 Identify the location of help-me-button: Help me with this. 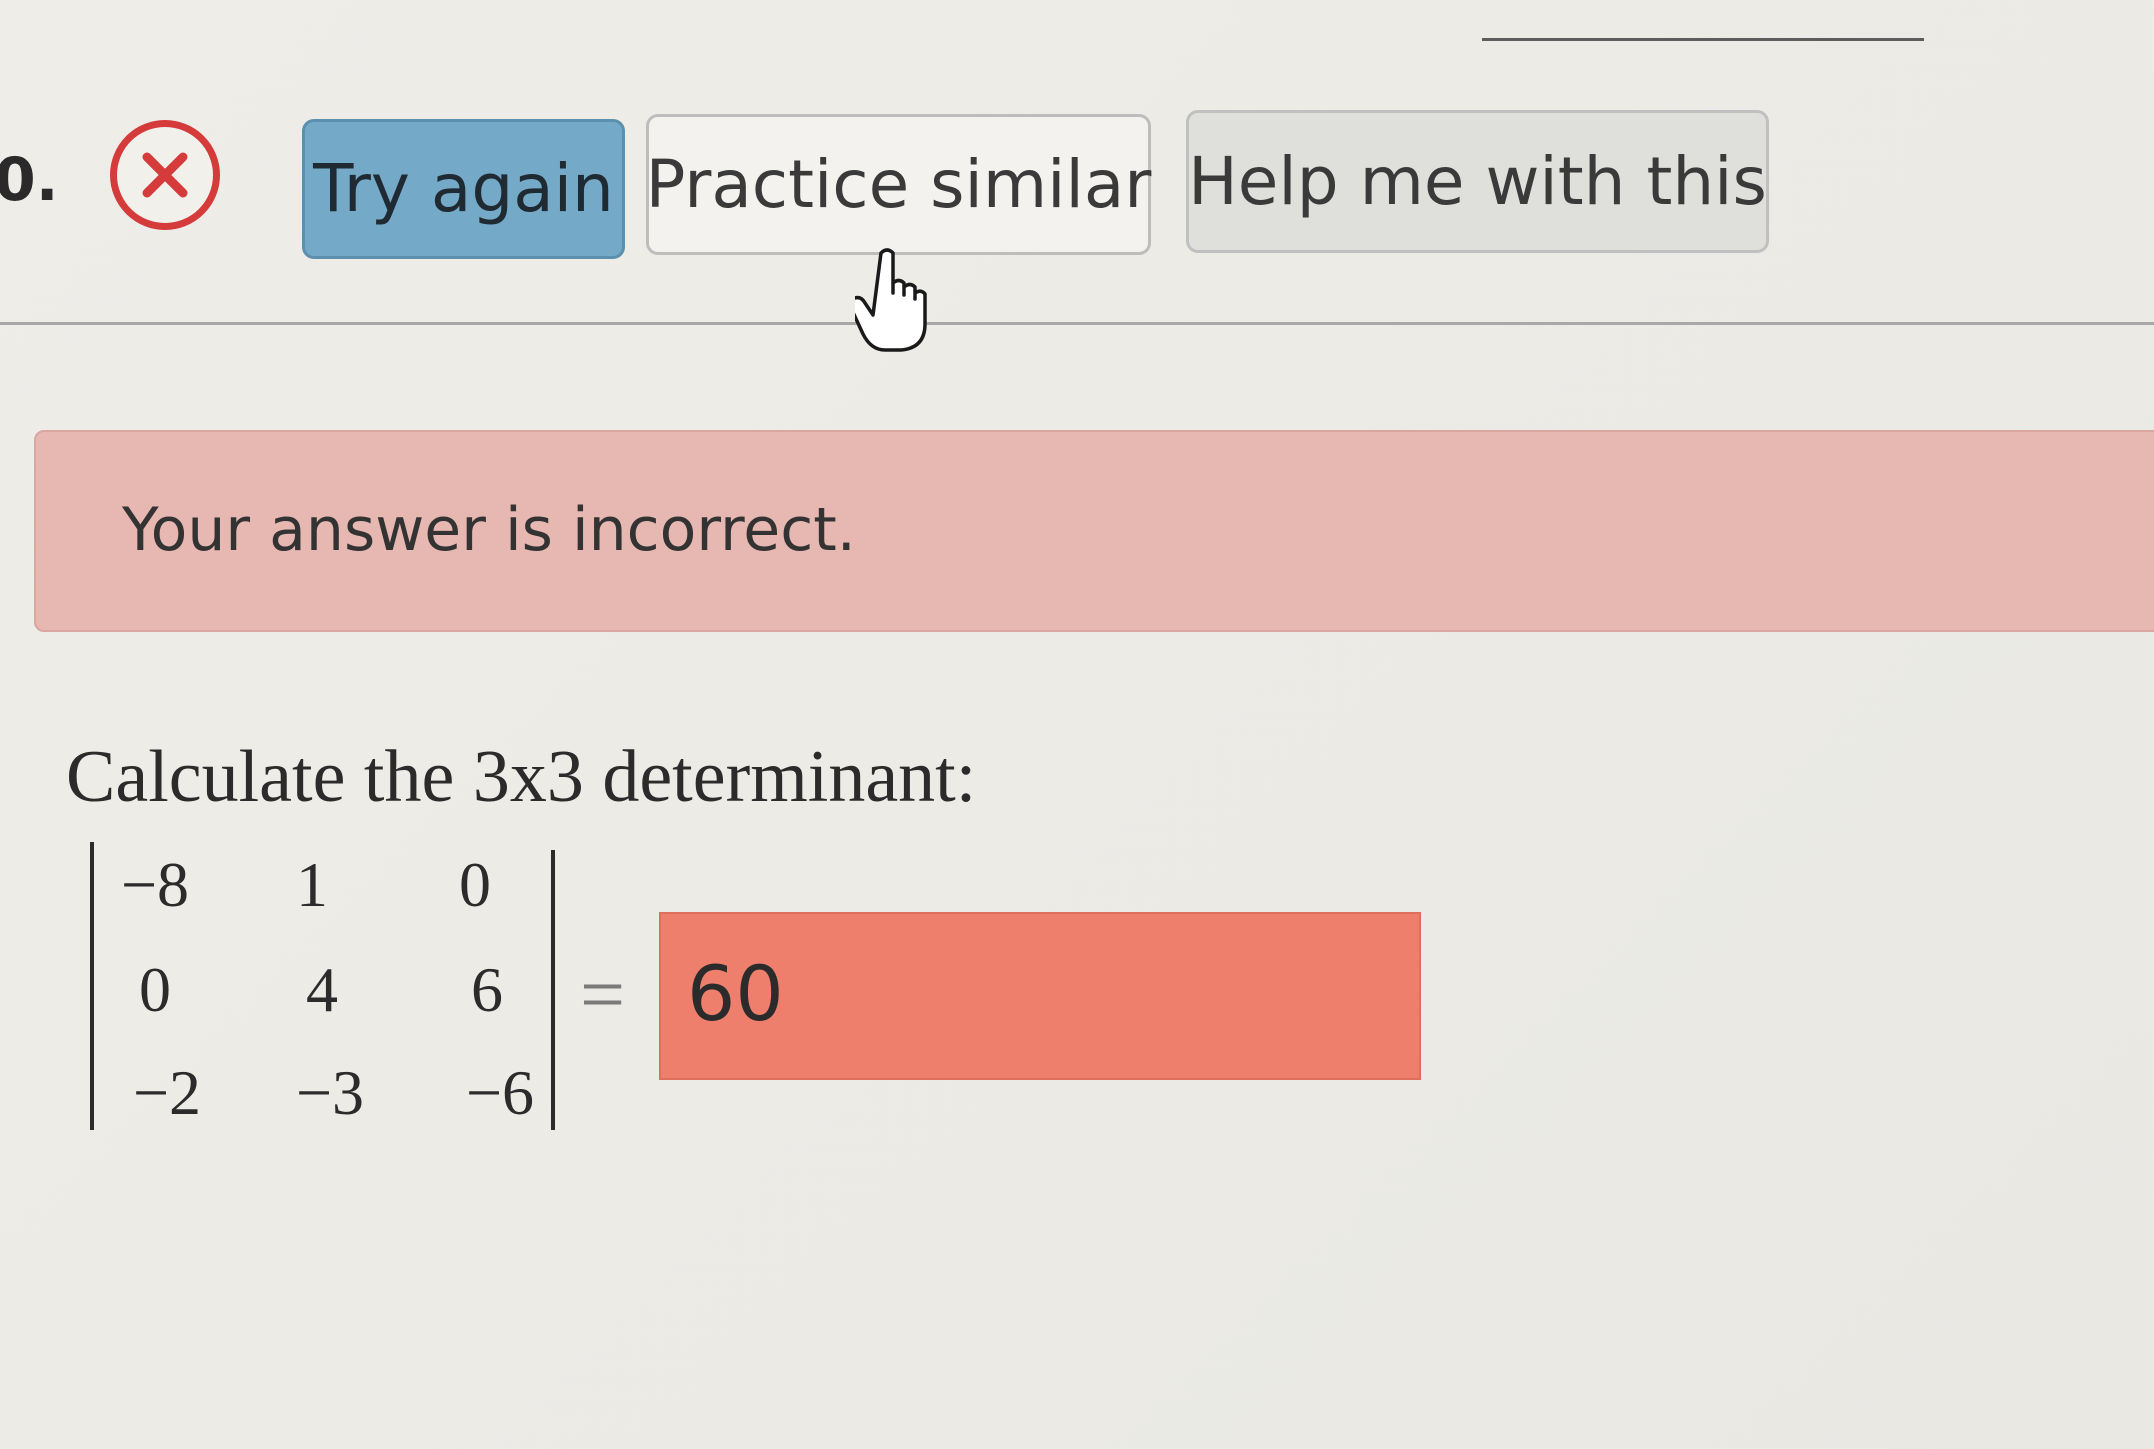
(1477, 181).